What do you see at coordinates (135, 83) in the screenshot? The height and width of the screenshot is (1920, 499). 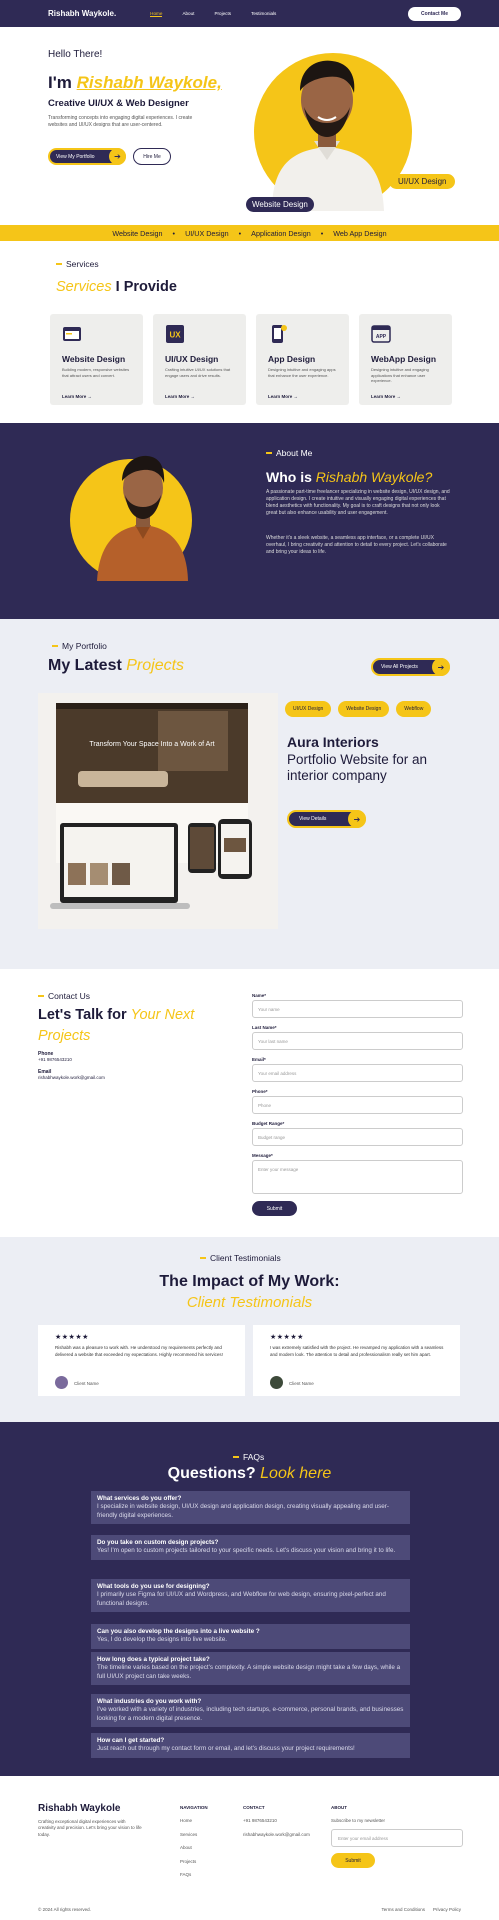 I see `hero-heading: I'm Rishabh Waykole,` at bounding box center [135, 83].